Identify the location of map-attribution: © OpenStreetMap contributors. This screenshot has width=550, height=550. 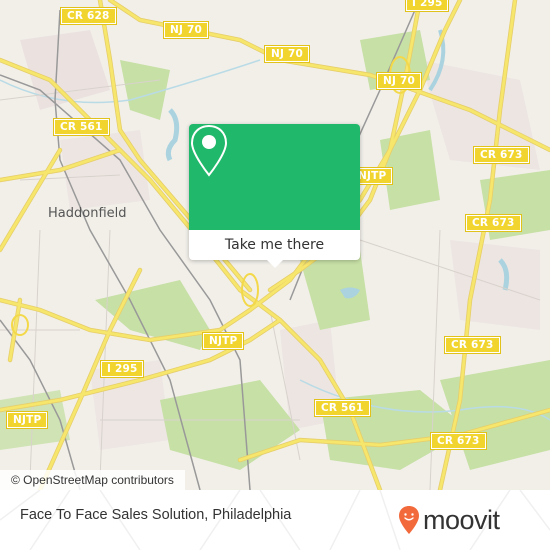
(92, 480).